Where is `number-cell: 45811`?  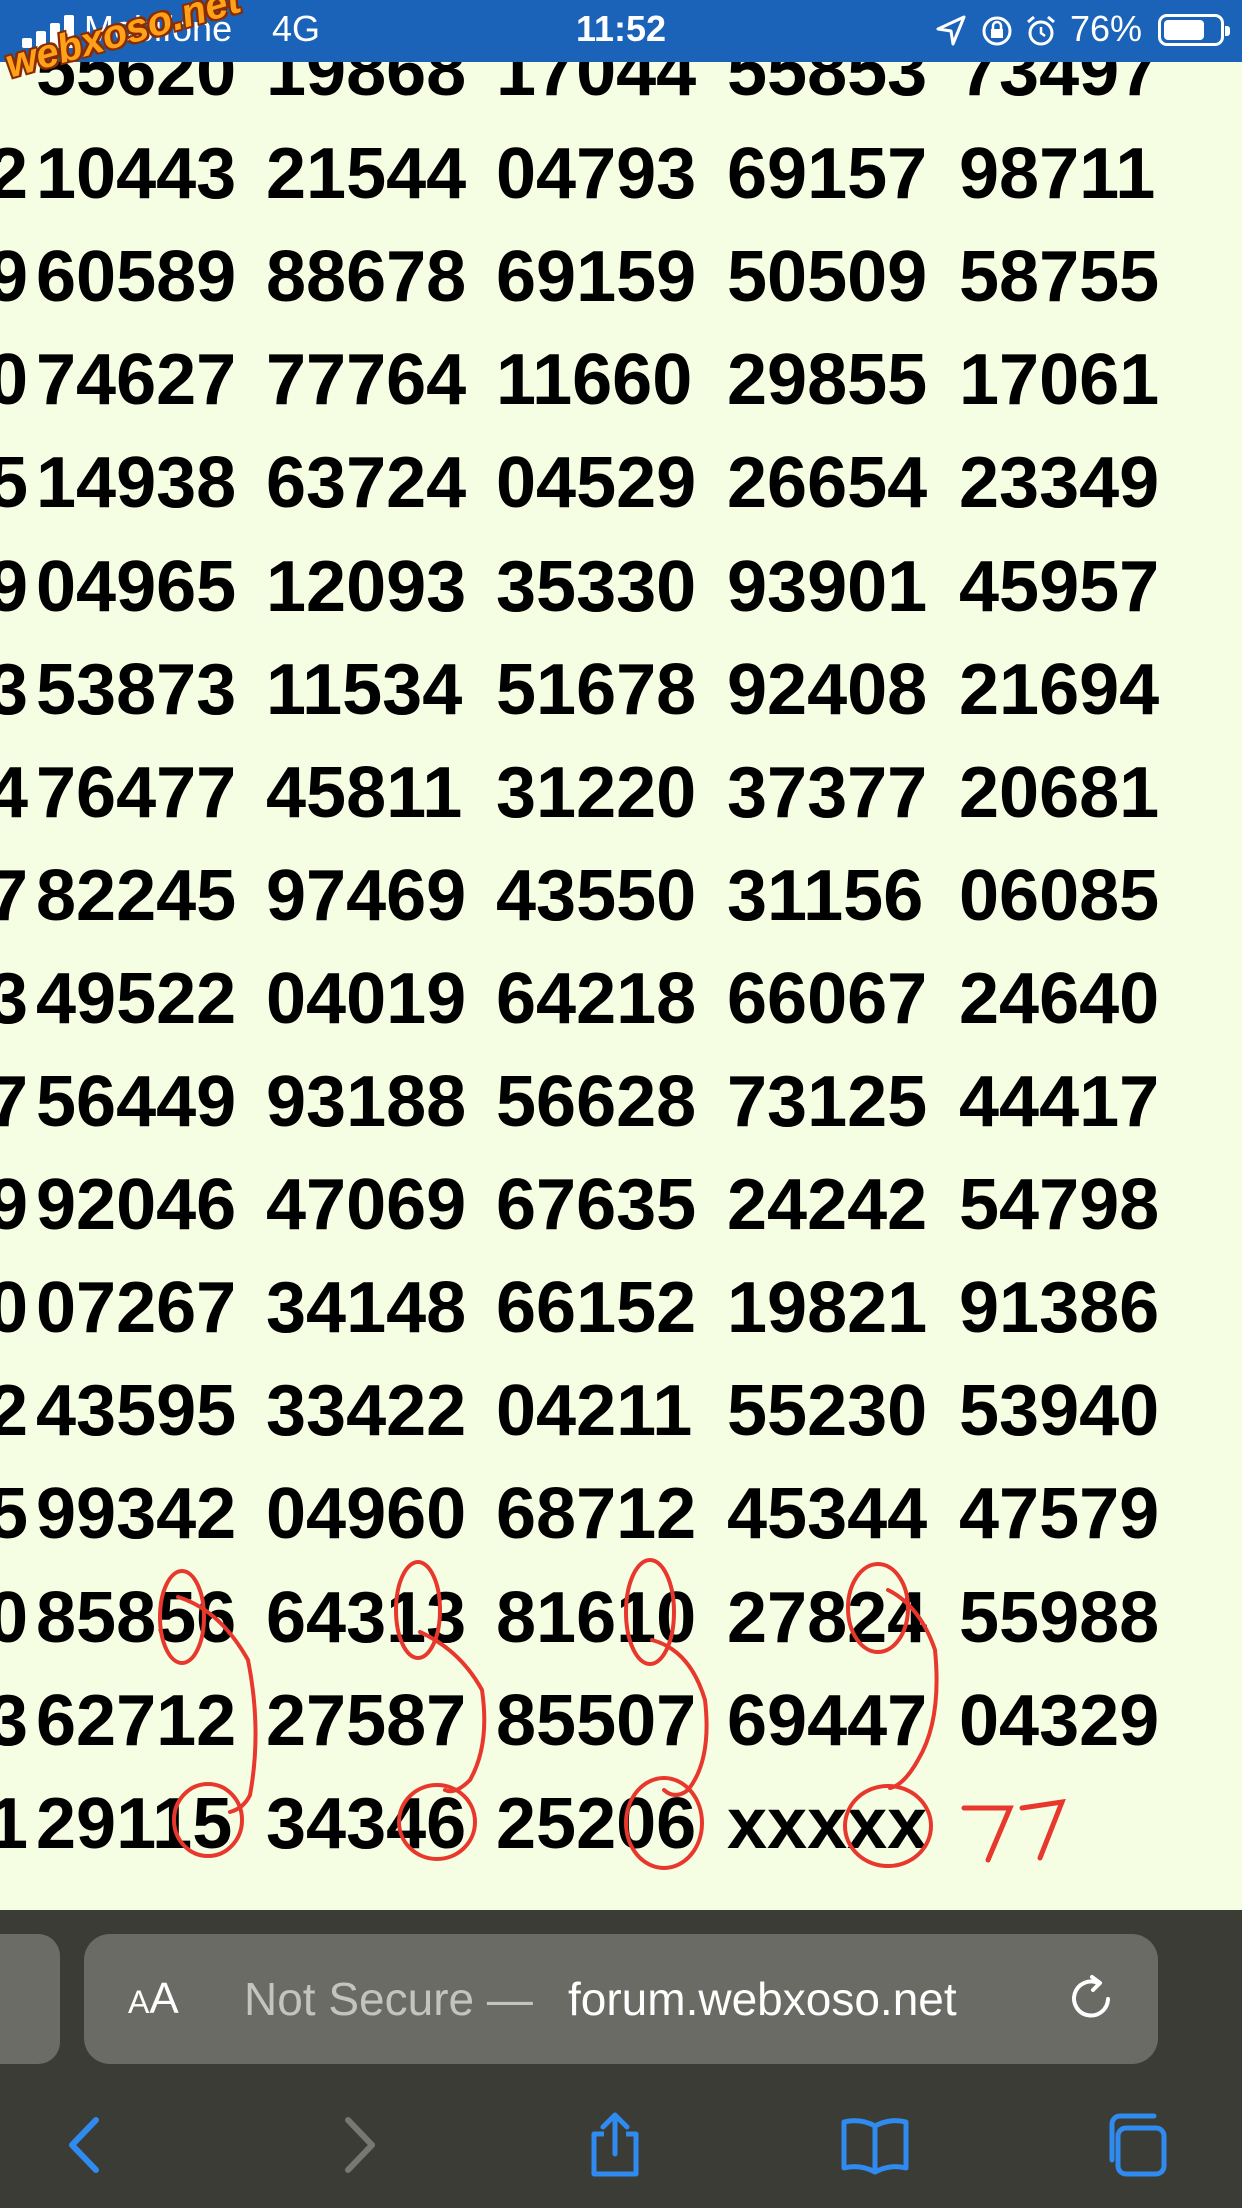
number-cell: 45811 is located at coordinates (364, 792).